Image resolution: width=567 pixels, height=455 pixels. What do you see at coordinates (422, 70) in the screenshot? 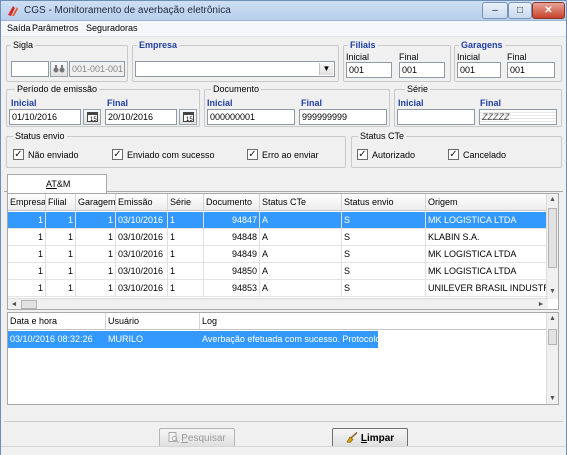
I see `filiais-final-input: 001` at bounding box center [422, 70].